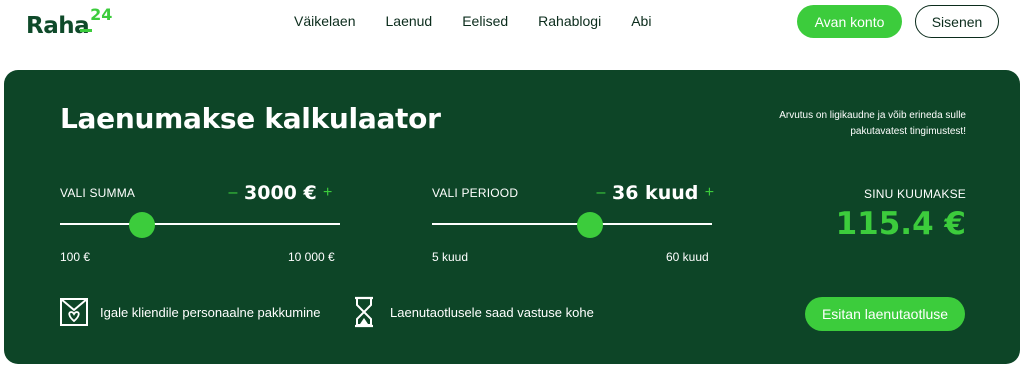 The height and width of the screenshot is (366, 1024). Describe the element at coordinates (98, 193) in the screenshot. I see `amount-label: VALI SUMMA` at that location.